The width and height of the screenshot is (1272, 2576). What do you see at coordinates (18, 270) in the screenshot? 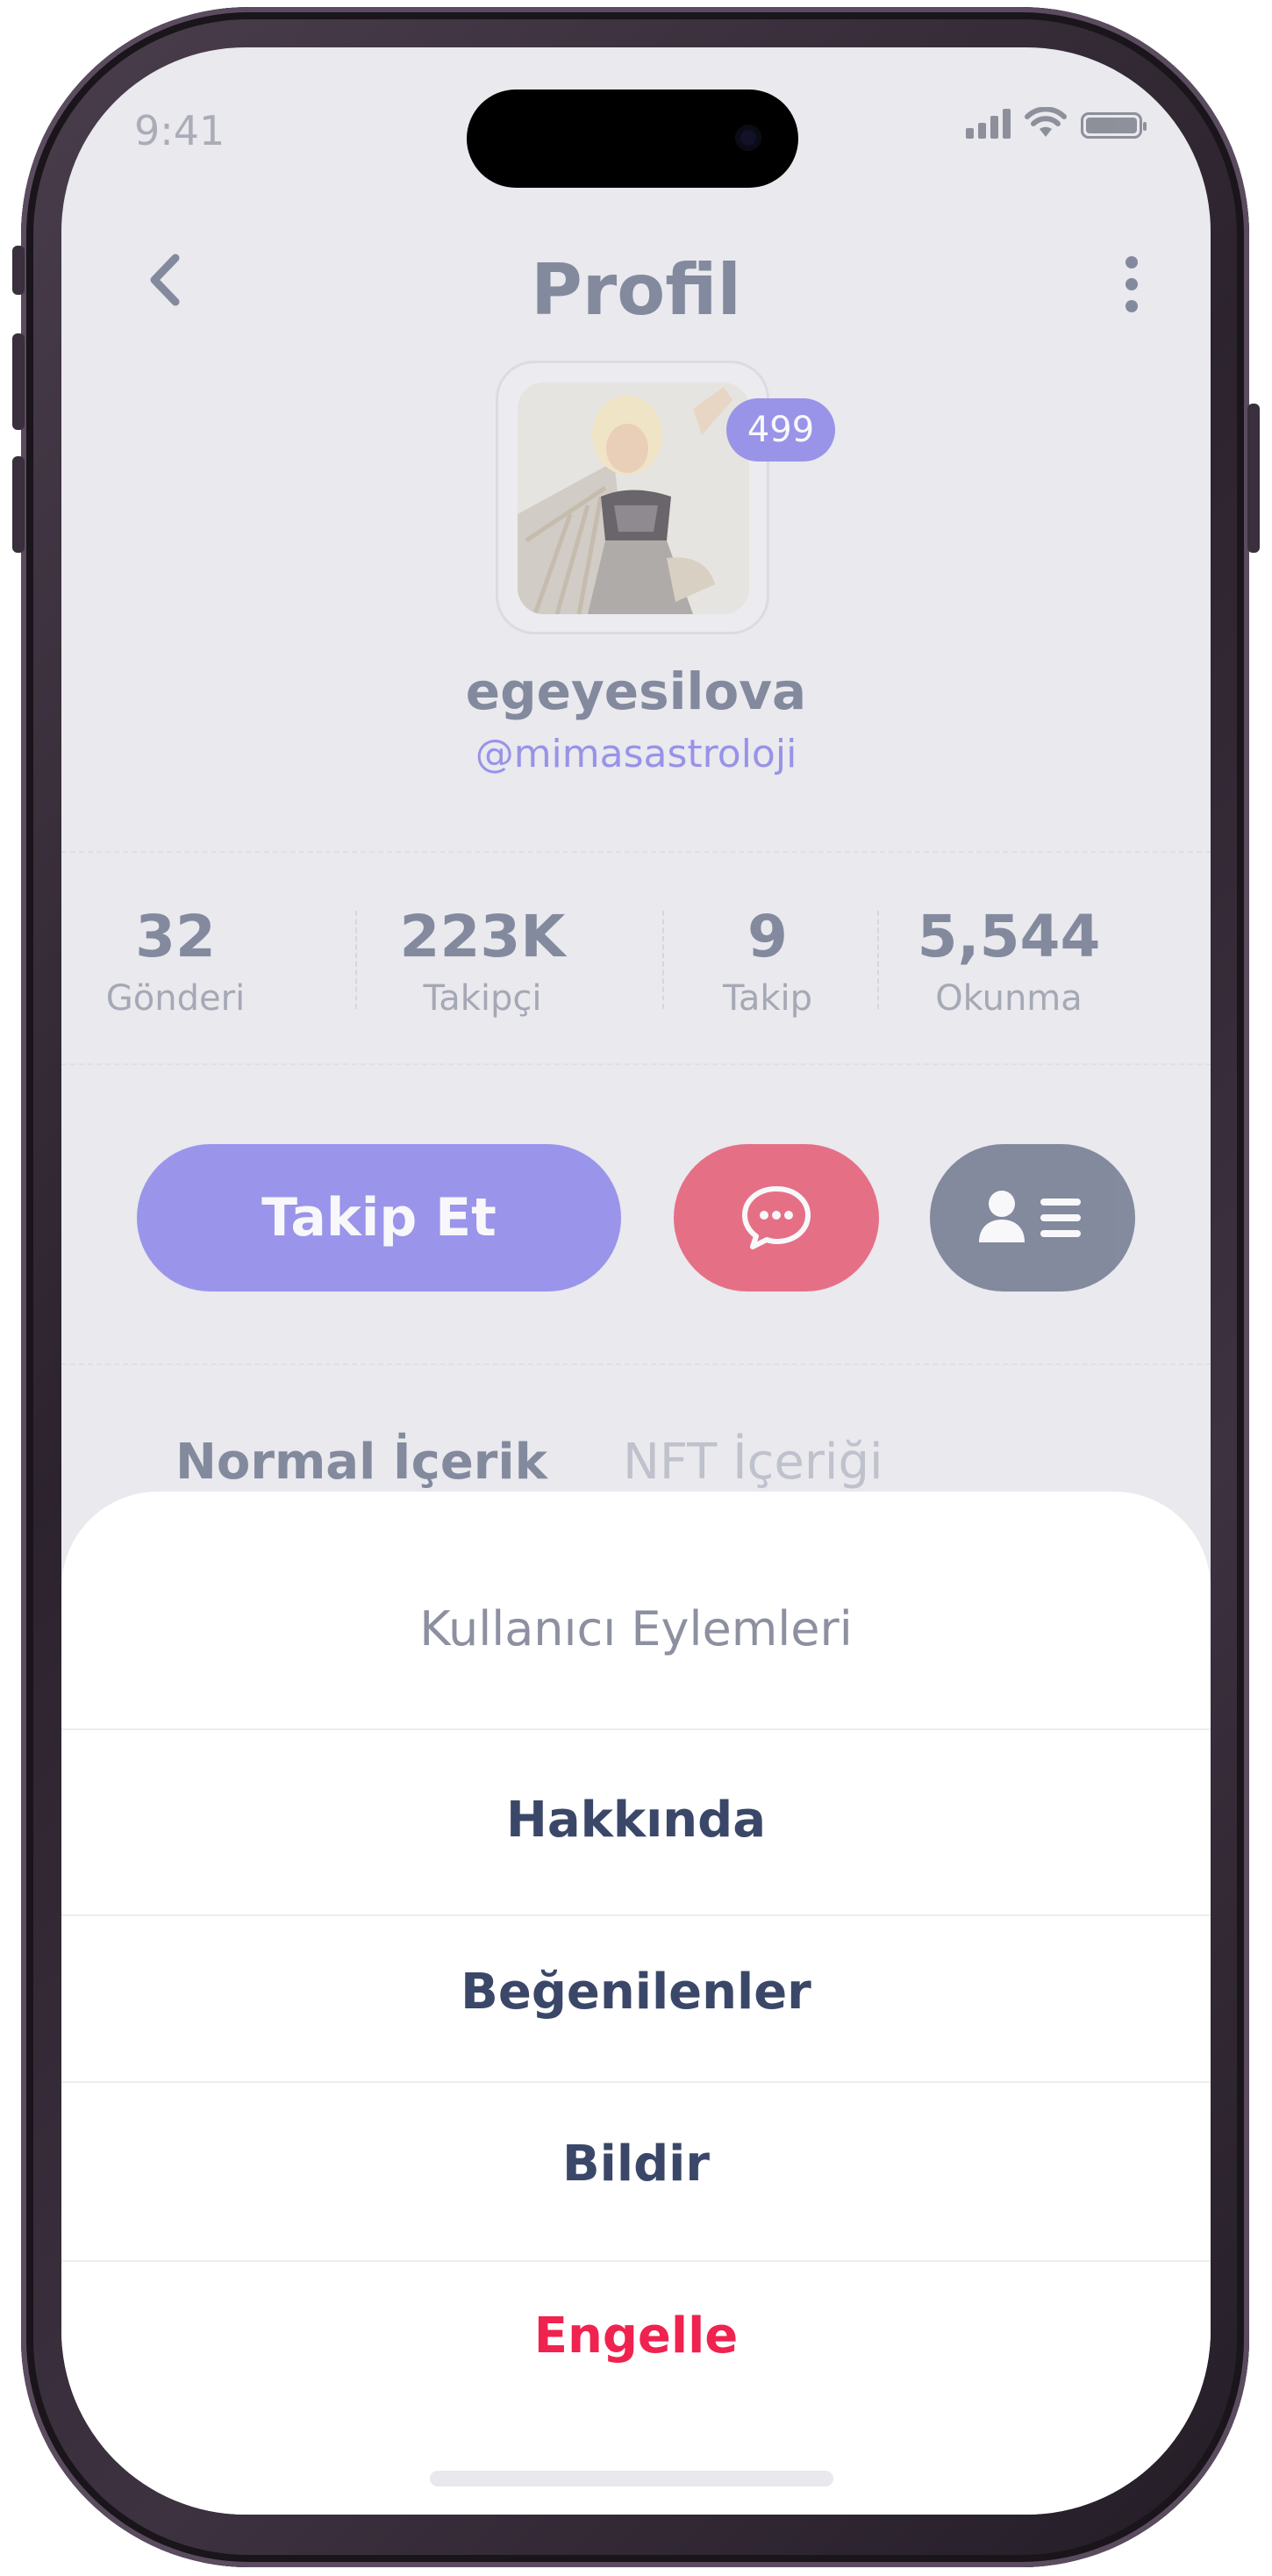
I see `side-button-mute` at bounding box center [18, 270].